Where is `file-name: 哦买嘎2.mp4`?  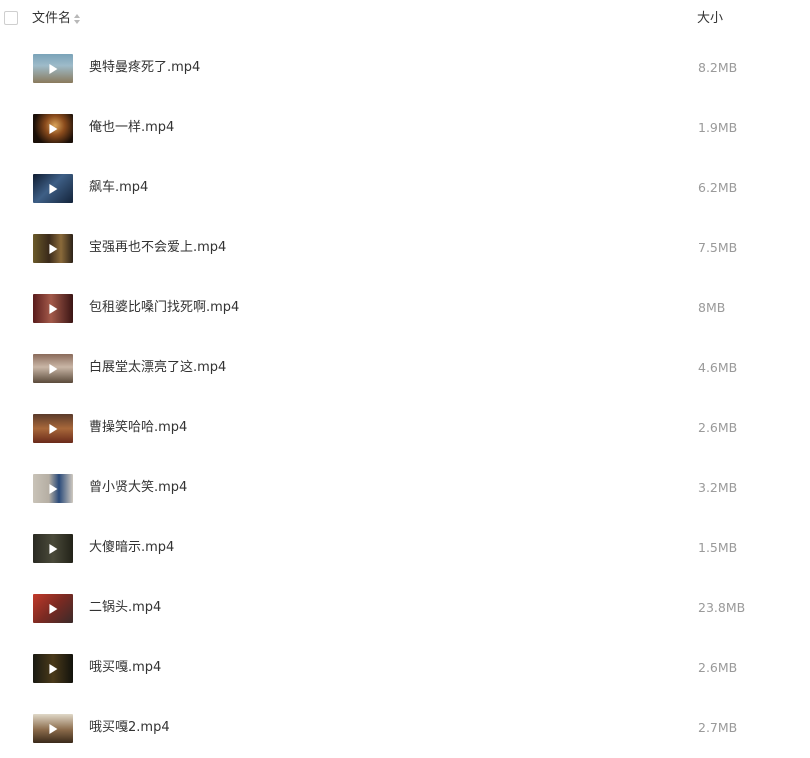 file-name: 哦买嘎2.mp4 is located at coordinates (129, 728).